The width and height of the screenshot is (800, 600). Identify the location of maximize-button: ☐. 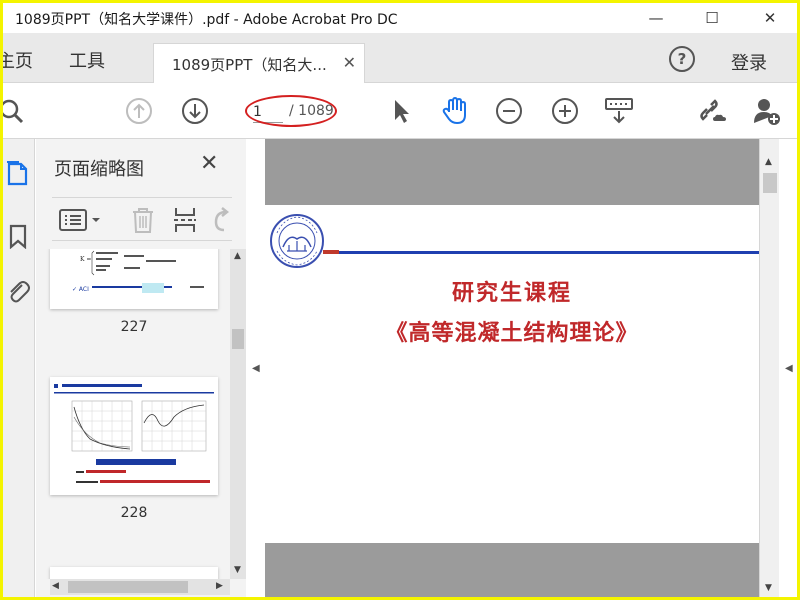
(712, 18).